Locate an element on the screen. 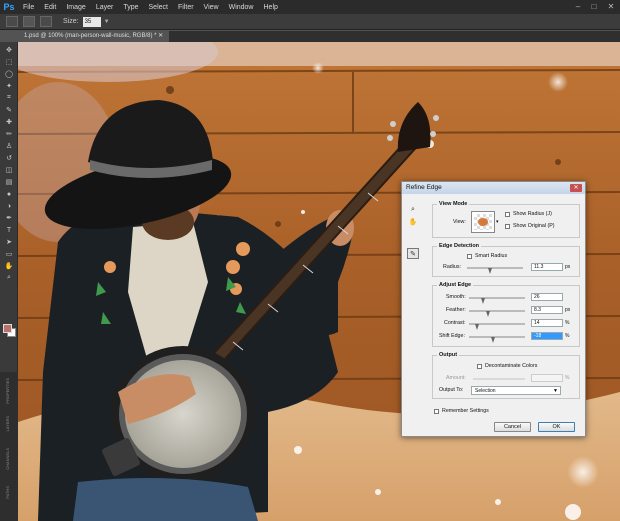  maximize-button: □ is located at coordinates (594, 7).